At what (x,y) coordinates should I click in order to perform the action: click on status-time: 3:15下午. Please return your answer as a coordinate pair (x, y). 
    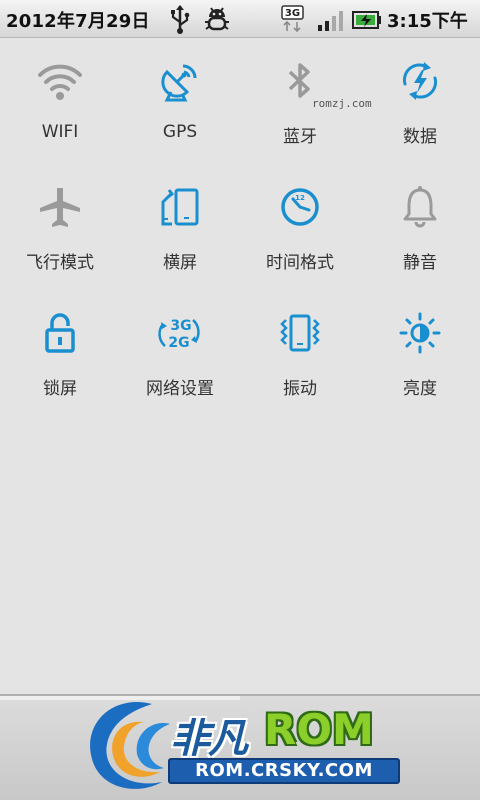
    Looking at the image, I should click on (427, 21).